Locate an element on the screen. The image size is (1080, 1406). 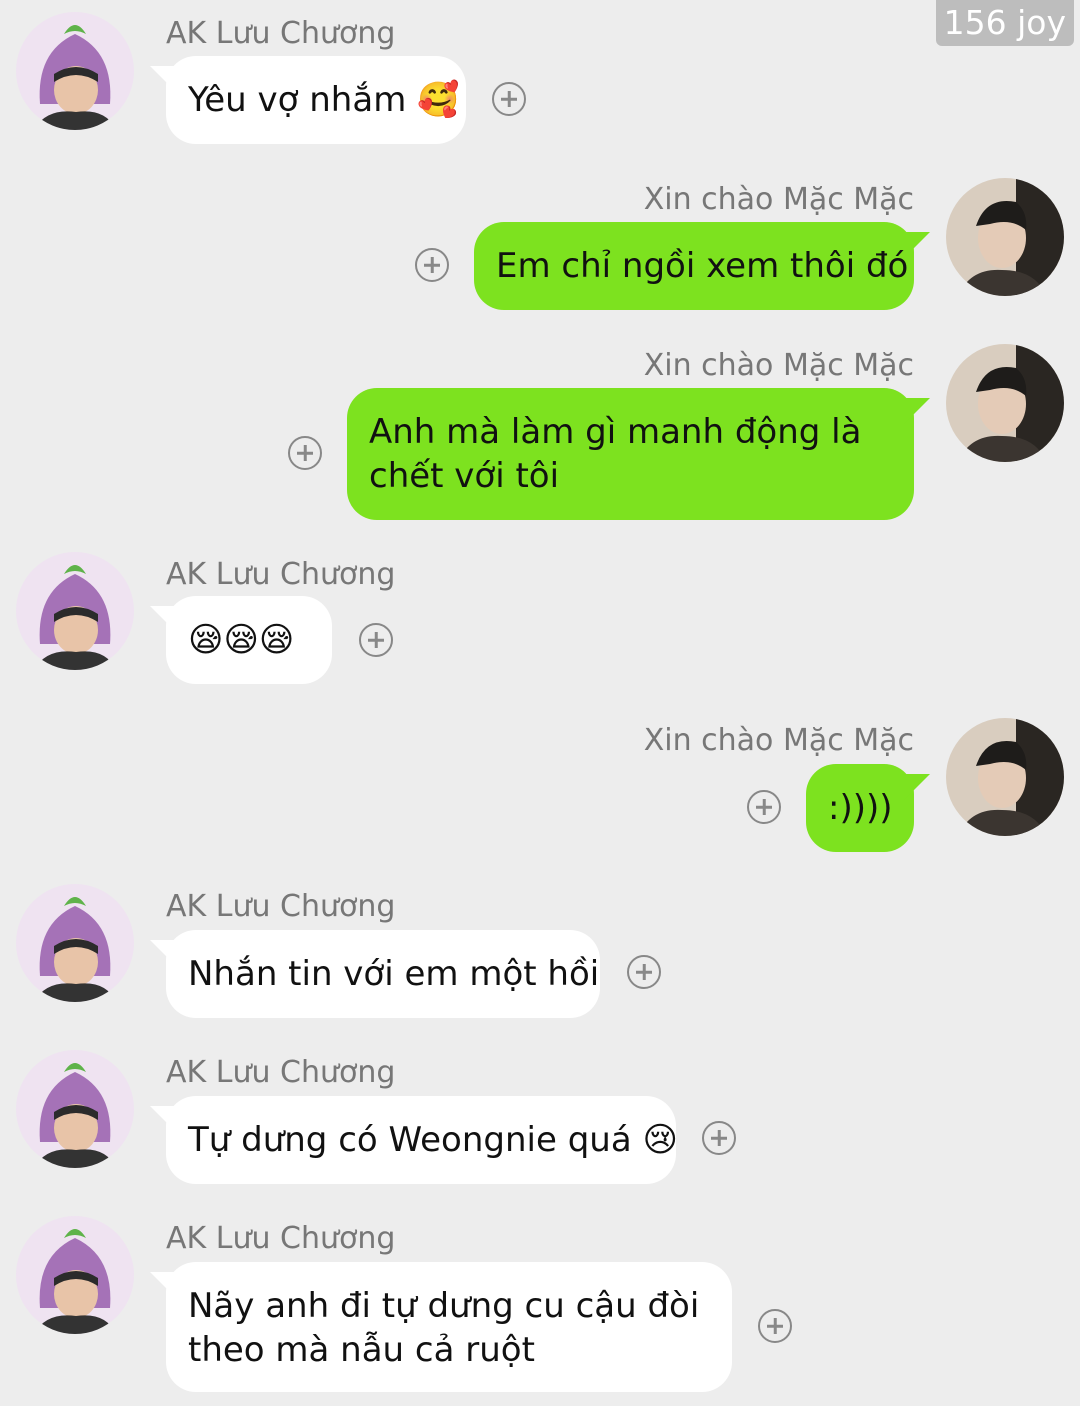
message-text: Nhắn tin với em một hồi is located at coordinates (394, 974).